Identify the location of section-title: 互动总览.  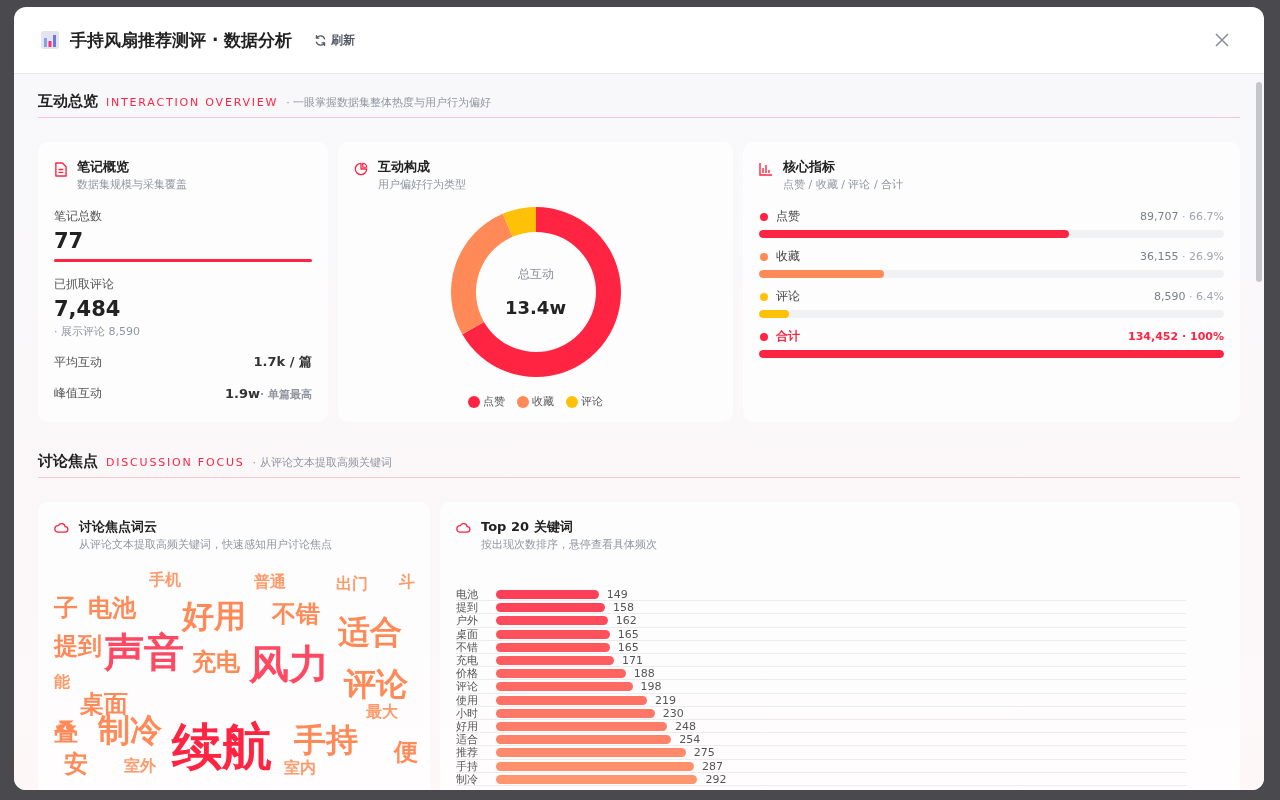
(68, 101).